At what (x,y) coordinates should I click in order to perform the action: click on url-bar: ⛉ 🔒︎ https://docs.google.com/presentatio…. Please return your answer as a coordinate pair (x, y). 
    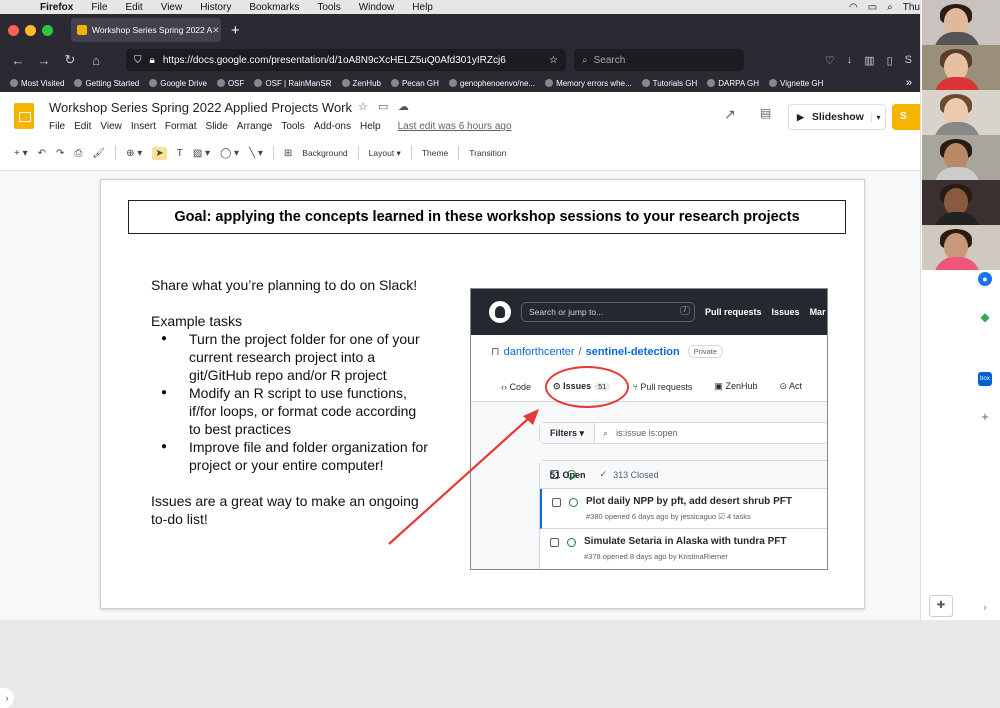
    Looking at the image, I should click on (346, 60).